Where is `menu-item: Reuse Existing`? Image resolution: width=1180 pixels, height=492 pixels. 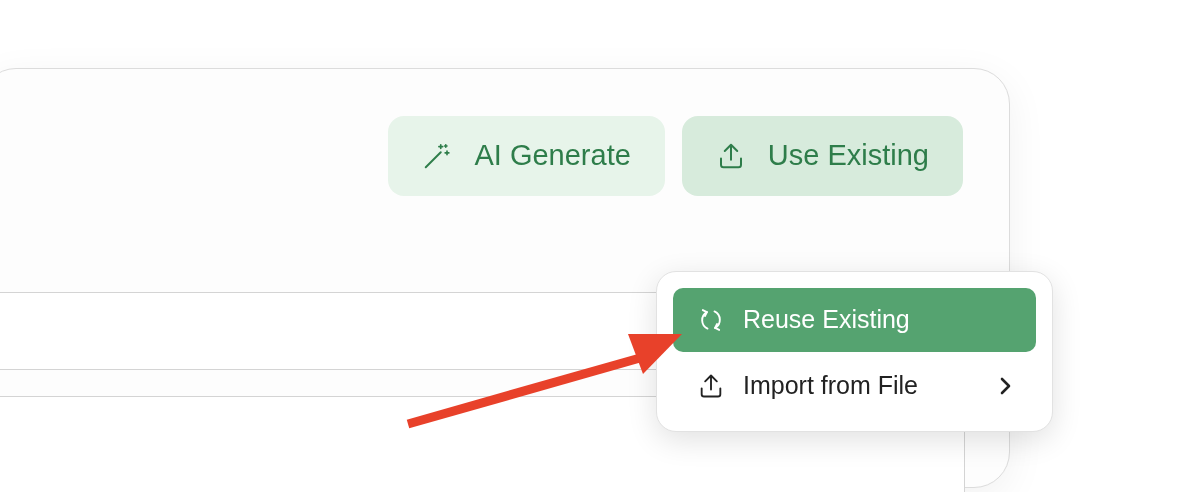 menu-item: Reuse Existing is located at coordinates (854, 320).